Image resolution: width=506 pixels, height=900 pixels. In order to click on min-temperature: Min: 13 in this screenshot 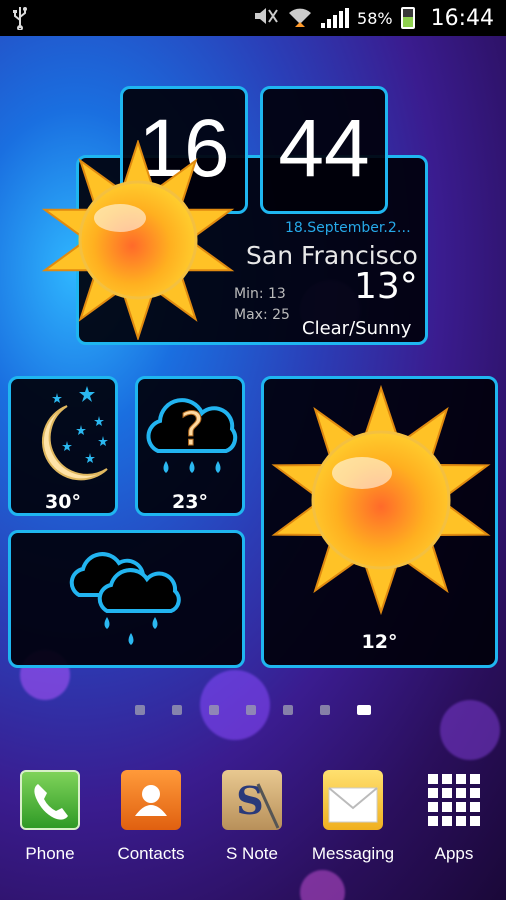, I will do `click(260, 294)`.